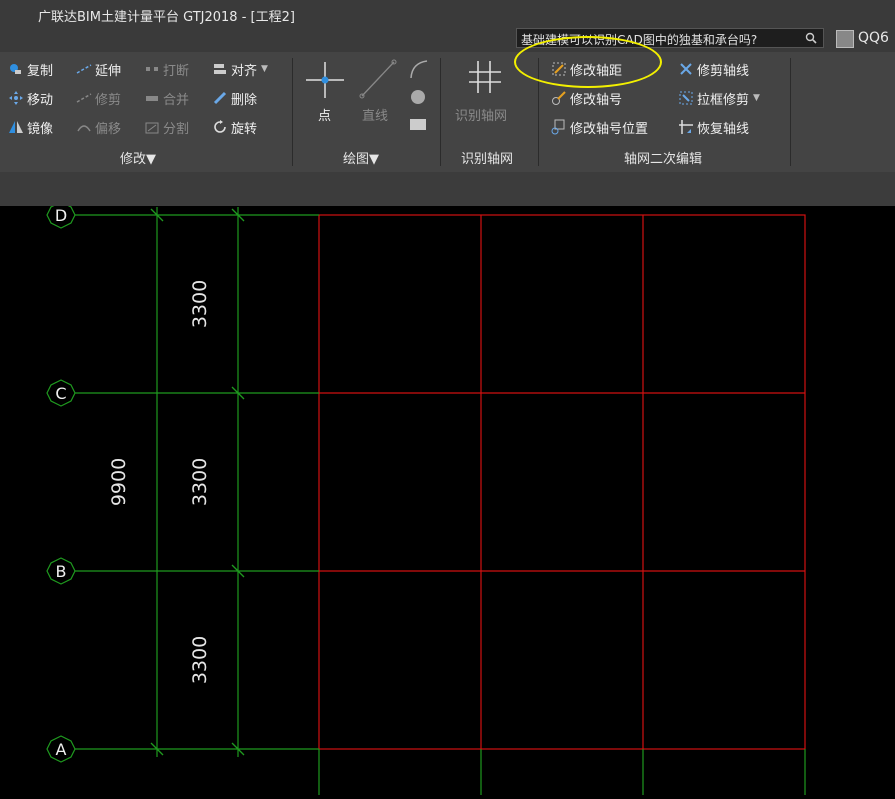  Describe the element at coordinates (200, 304) in the screenshot. I see `dimension-text-dc: 3300` at that location.